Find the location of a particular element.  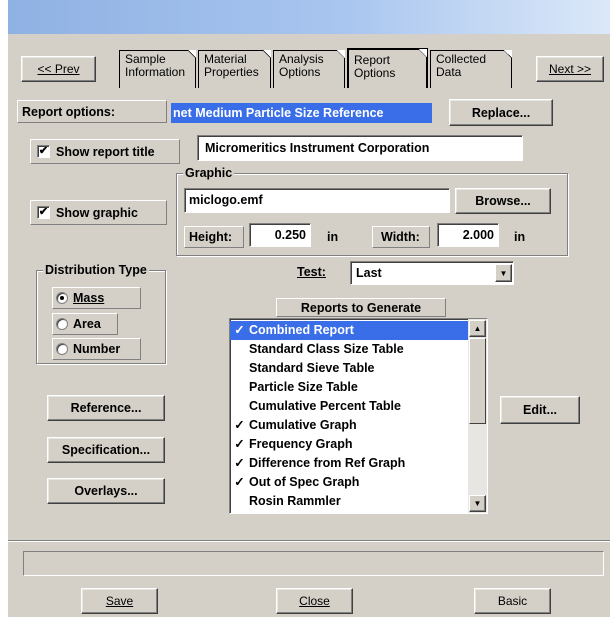

test-select: Last is located at coordinates (432, 273).